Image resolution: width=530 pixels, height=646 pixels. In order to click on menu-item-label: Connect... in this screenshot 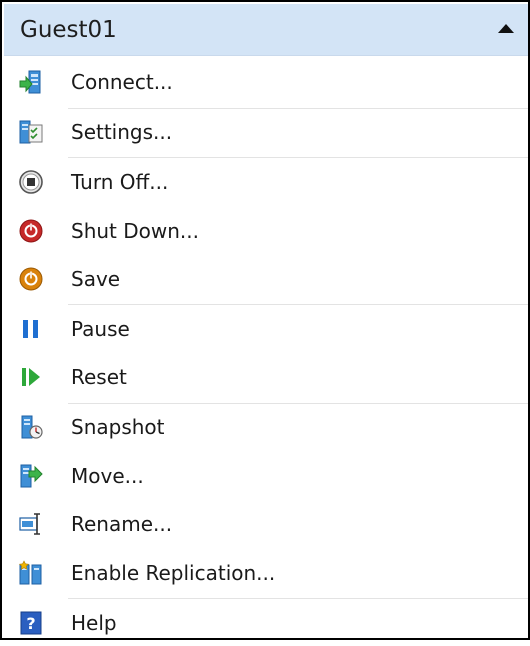, I will do `click(122, 82)`.